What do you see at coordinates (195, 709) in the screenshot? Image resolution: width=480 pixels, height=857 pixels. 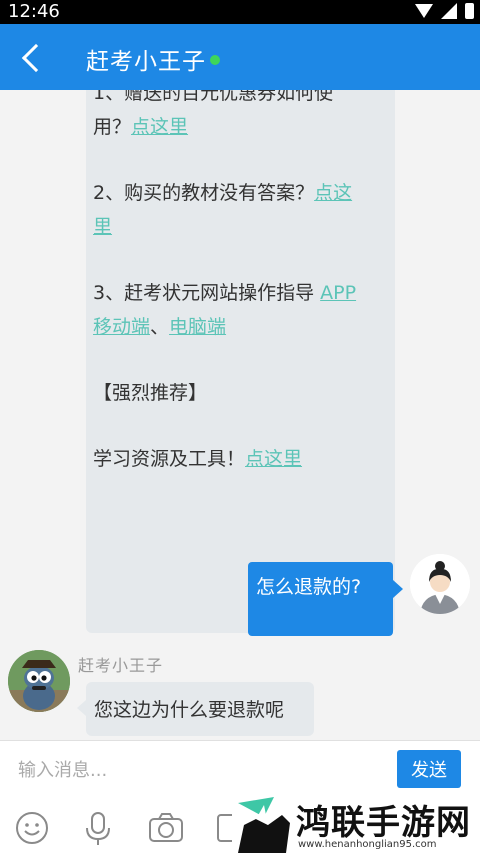 I see `bot-reply-bubble: 您这边为什么要退款呢` at bounding box center [195, 709].